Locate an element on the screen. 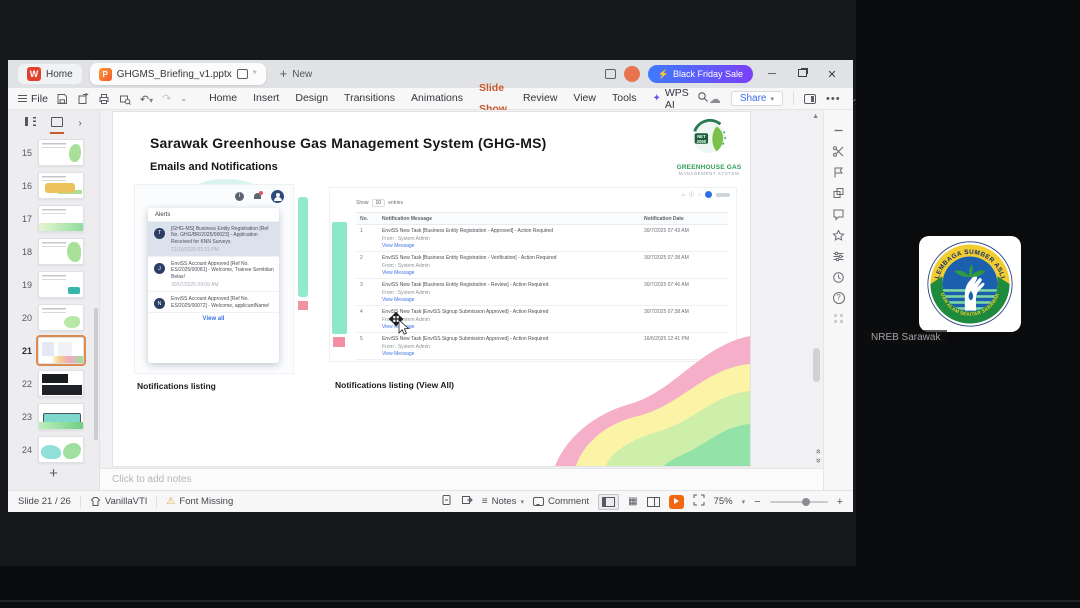 The image size is (1080, 608). logo-name-text: GREENHOUSE GAS is located at coordinates (709, 167).